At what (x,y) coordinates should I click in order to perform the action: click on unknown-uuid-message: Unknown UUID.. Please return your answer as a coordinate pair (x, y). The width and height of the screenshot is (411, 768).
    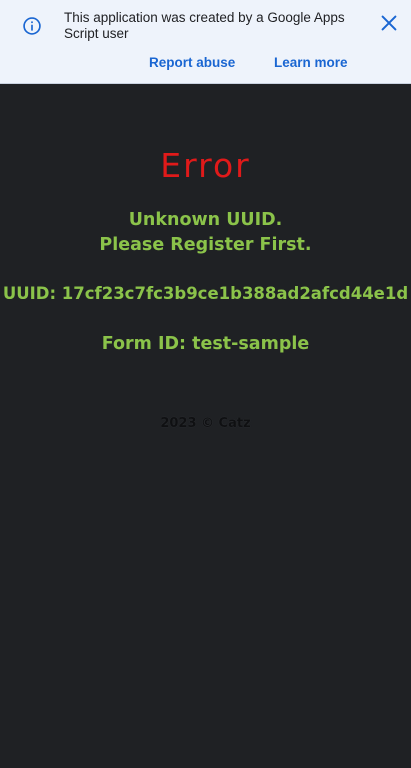
    Looking at the image, I should click on (205, 220).